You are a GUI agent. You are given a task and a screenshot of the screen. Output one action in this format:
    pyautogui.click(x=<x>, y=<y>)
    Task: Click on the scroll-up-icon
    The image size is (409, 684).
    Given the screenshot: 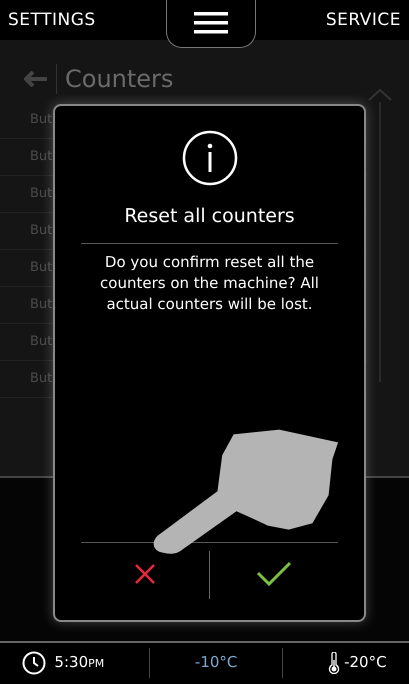 What is the action you would take?
    pyautogui.click(x=380, y=95)
    